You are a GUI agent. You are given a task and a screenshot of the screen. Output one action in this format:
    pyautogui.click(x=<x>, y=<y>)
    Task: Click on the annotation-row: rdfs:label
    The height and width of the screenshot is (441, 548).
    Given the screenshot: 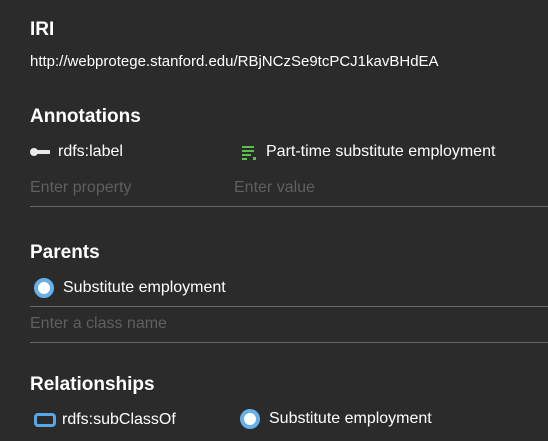 What is the action you would take?
    pyautogui.click(x=76, y=152)
    